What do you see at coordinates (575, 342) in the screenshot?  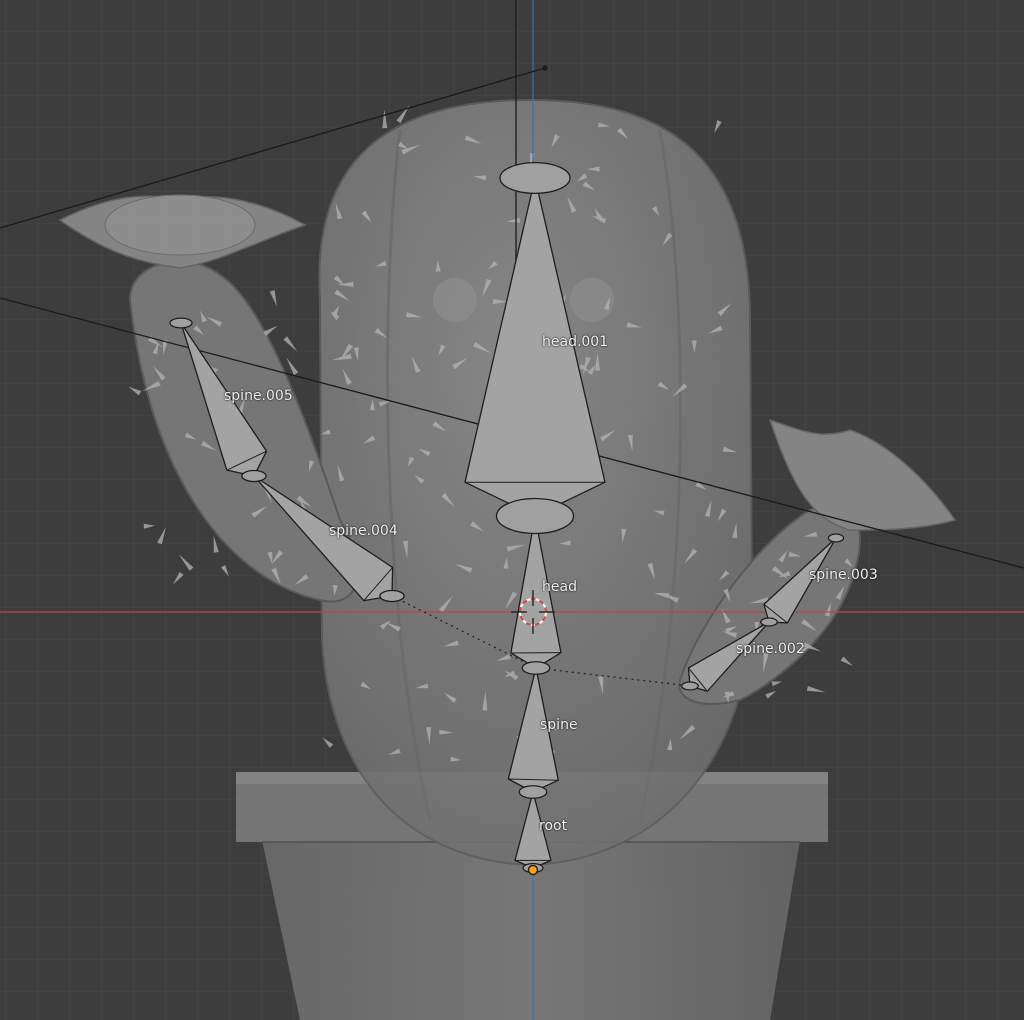 I see `bone-label-head-001: head.001` at bounding box center [575, 342].